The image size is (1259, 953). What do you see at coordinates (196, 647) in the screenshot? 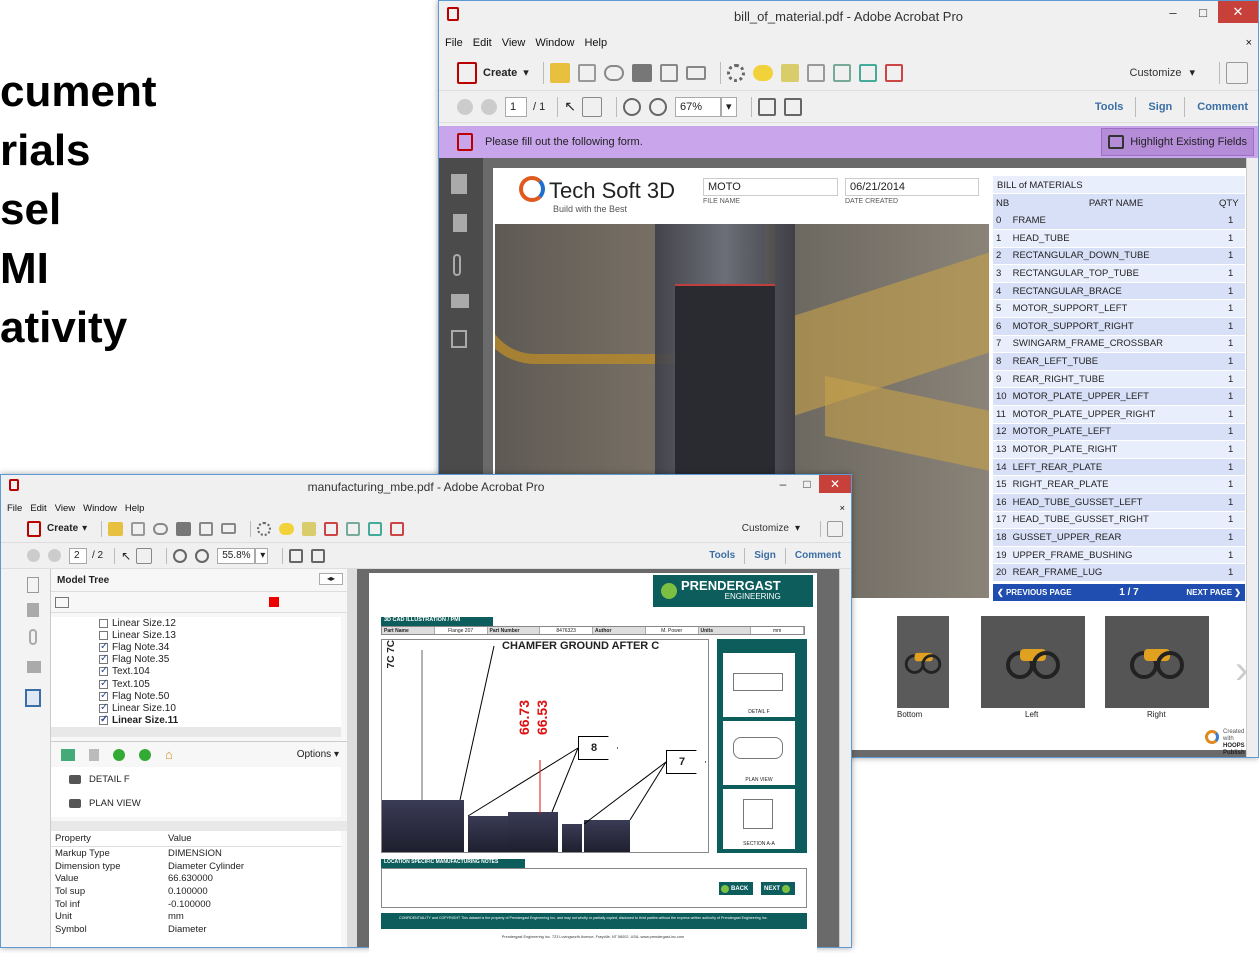
I see `tree-item: Flag Note.34` at bounding box center [196, 647].